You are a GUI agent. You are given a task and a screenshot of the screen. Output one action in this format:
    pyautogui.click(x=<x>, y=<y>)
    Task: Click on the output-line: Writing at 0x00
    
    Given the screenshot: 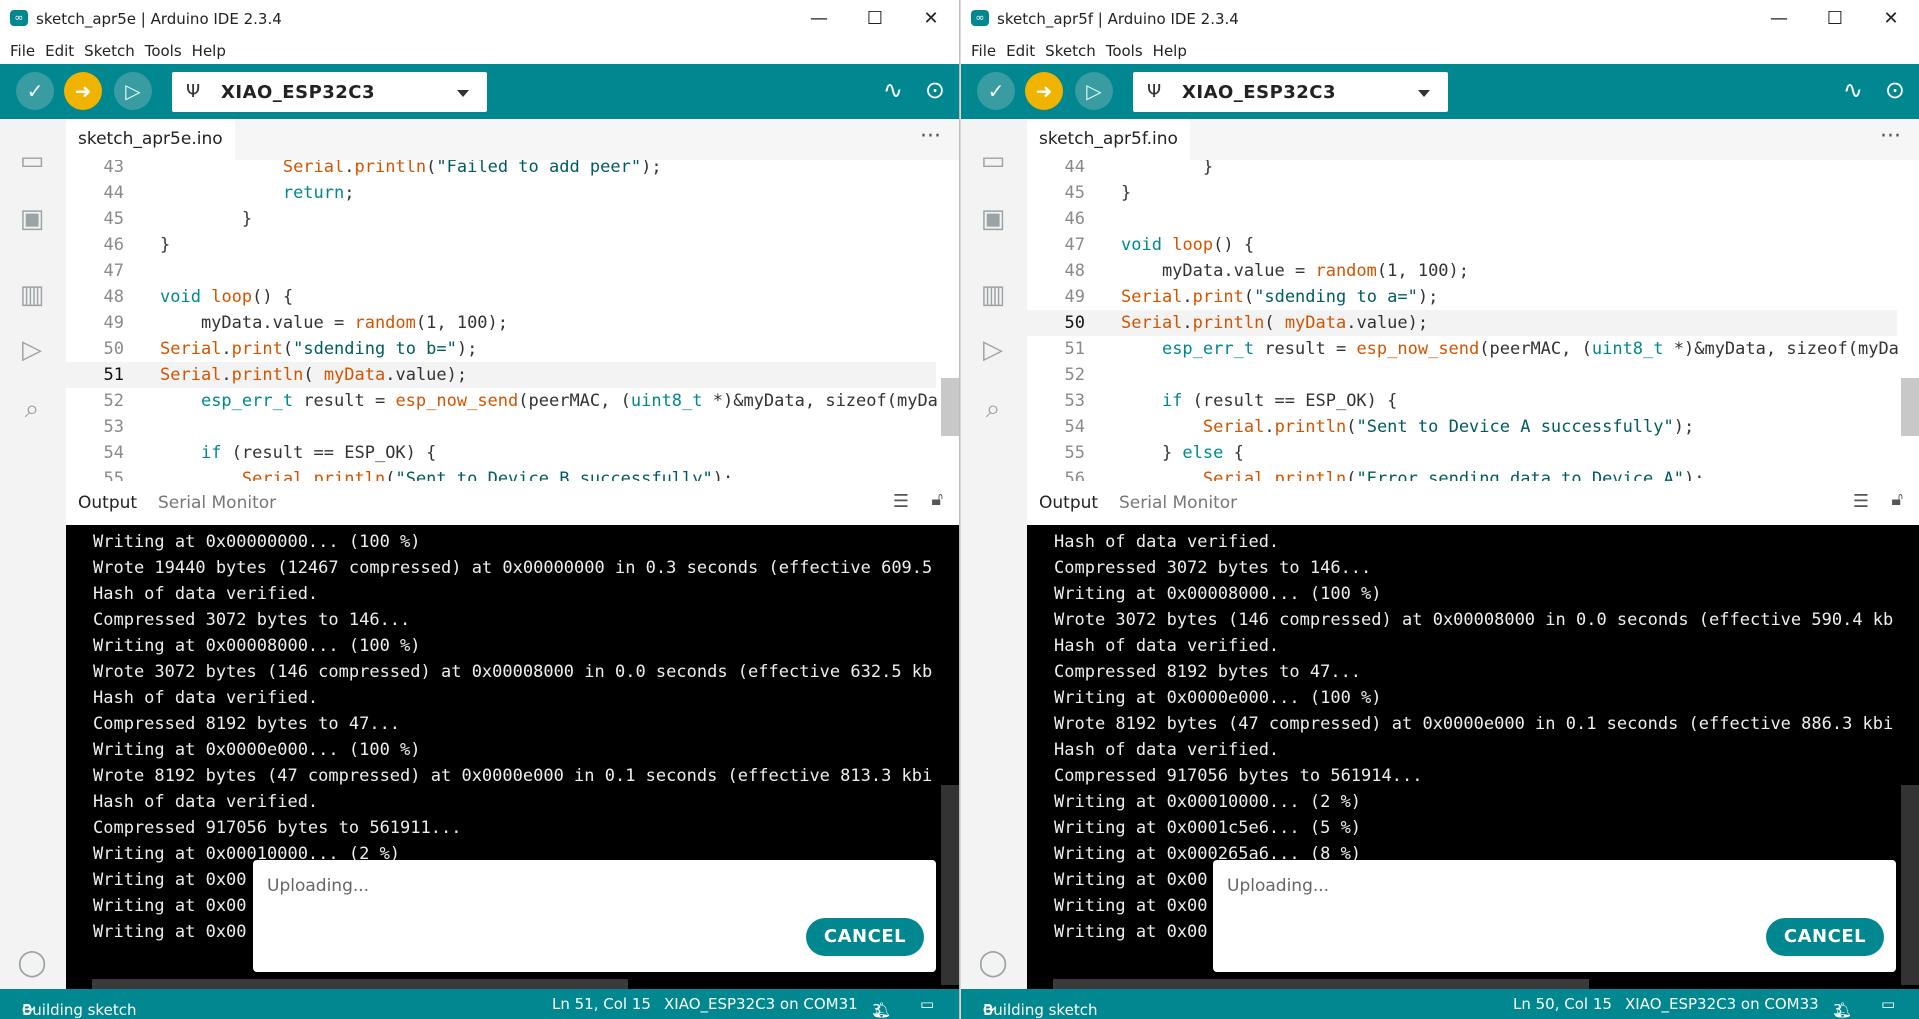 What is the action you would take?
    pyautogui.click(x=1131, y=906)
    